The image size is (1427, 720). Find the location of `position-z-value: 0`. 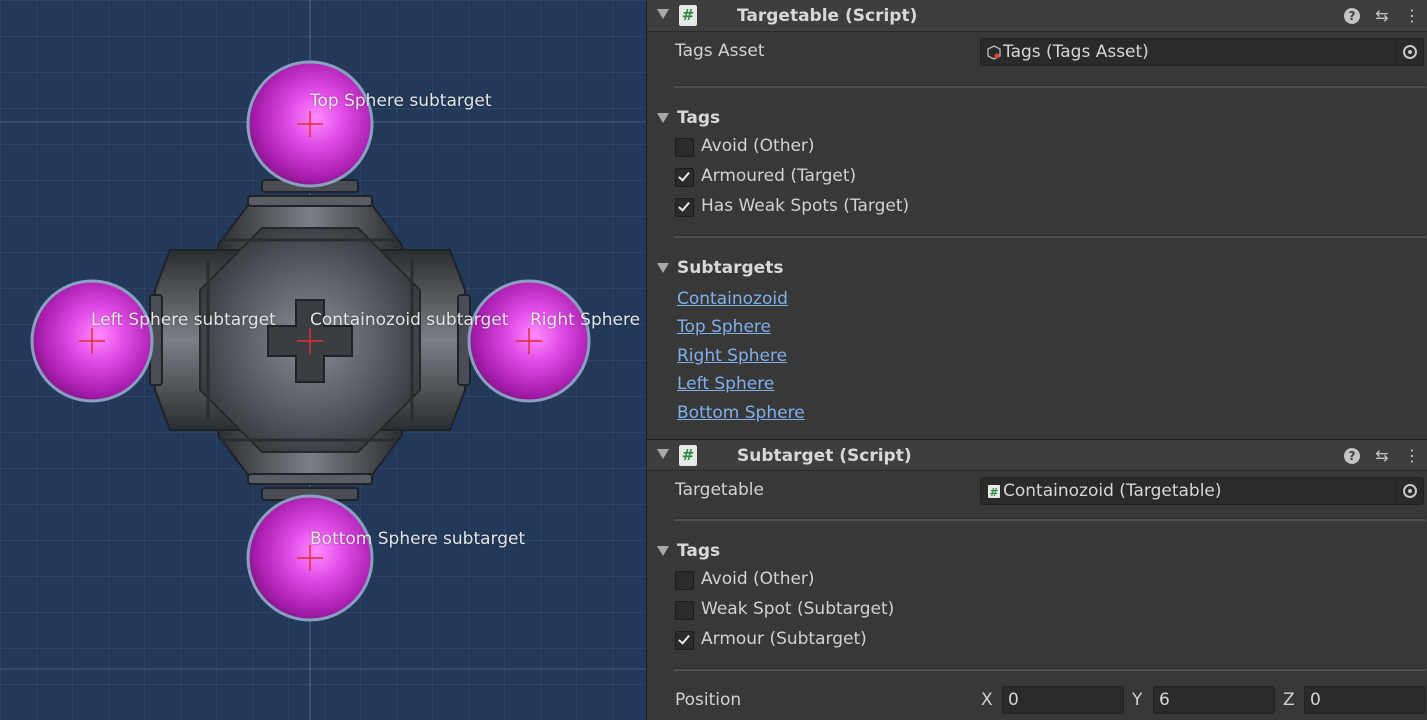

position-z-value: 0 is located at coordinates (1315, 700).